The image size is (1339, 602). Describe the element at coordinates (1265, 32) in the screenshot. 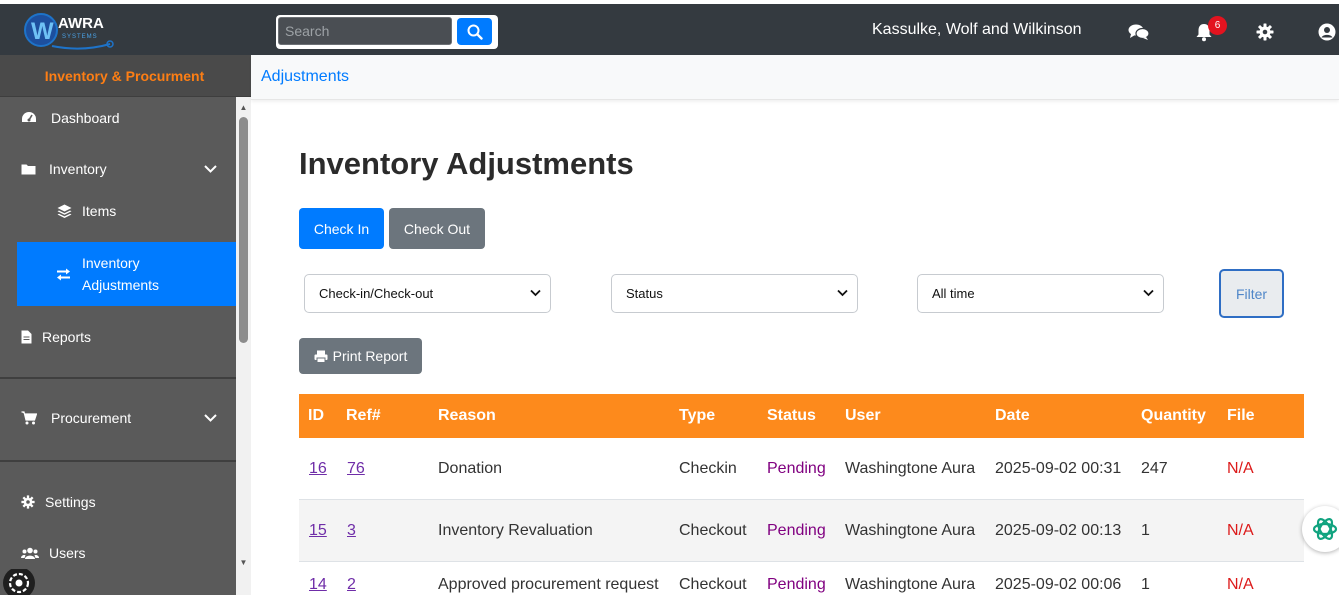

I see `settings-button` at that location.